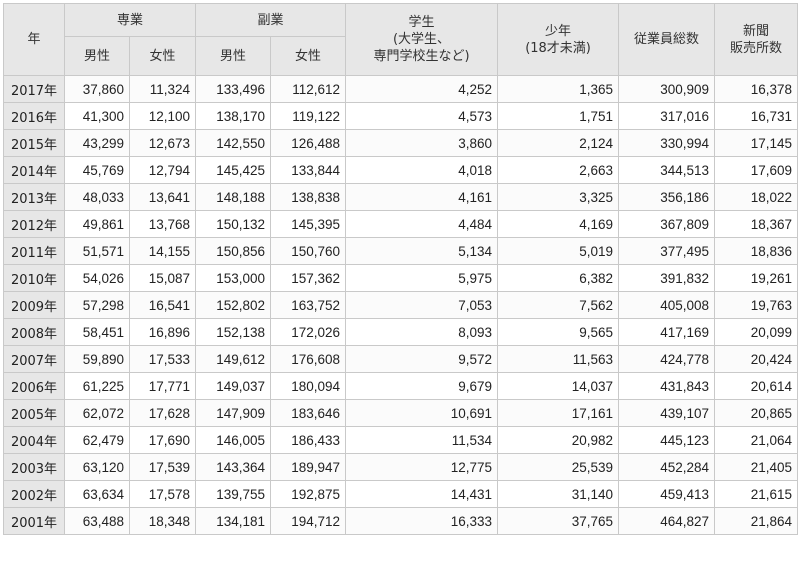 The image size is (800, 582). Describe the element at coordinates (233, 440) in the screenshot. I see `cell-side-male: 146,005` at that location.